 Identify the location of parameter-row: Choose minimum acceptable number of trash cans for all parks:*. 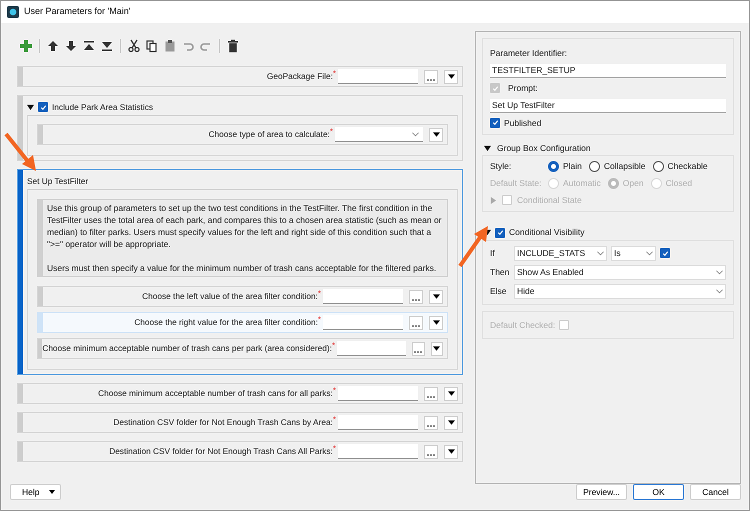
(240, 393).